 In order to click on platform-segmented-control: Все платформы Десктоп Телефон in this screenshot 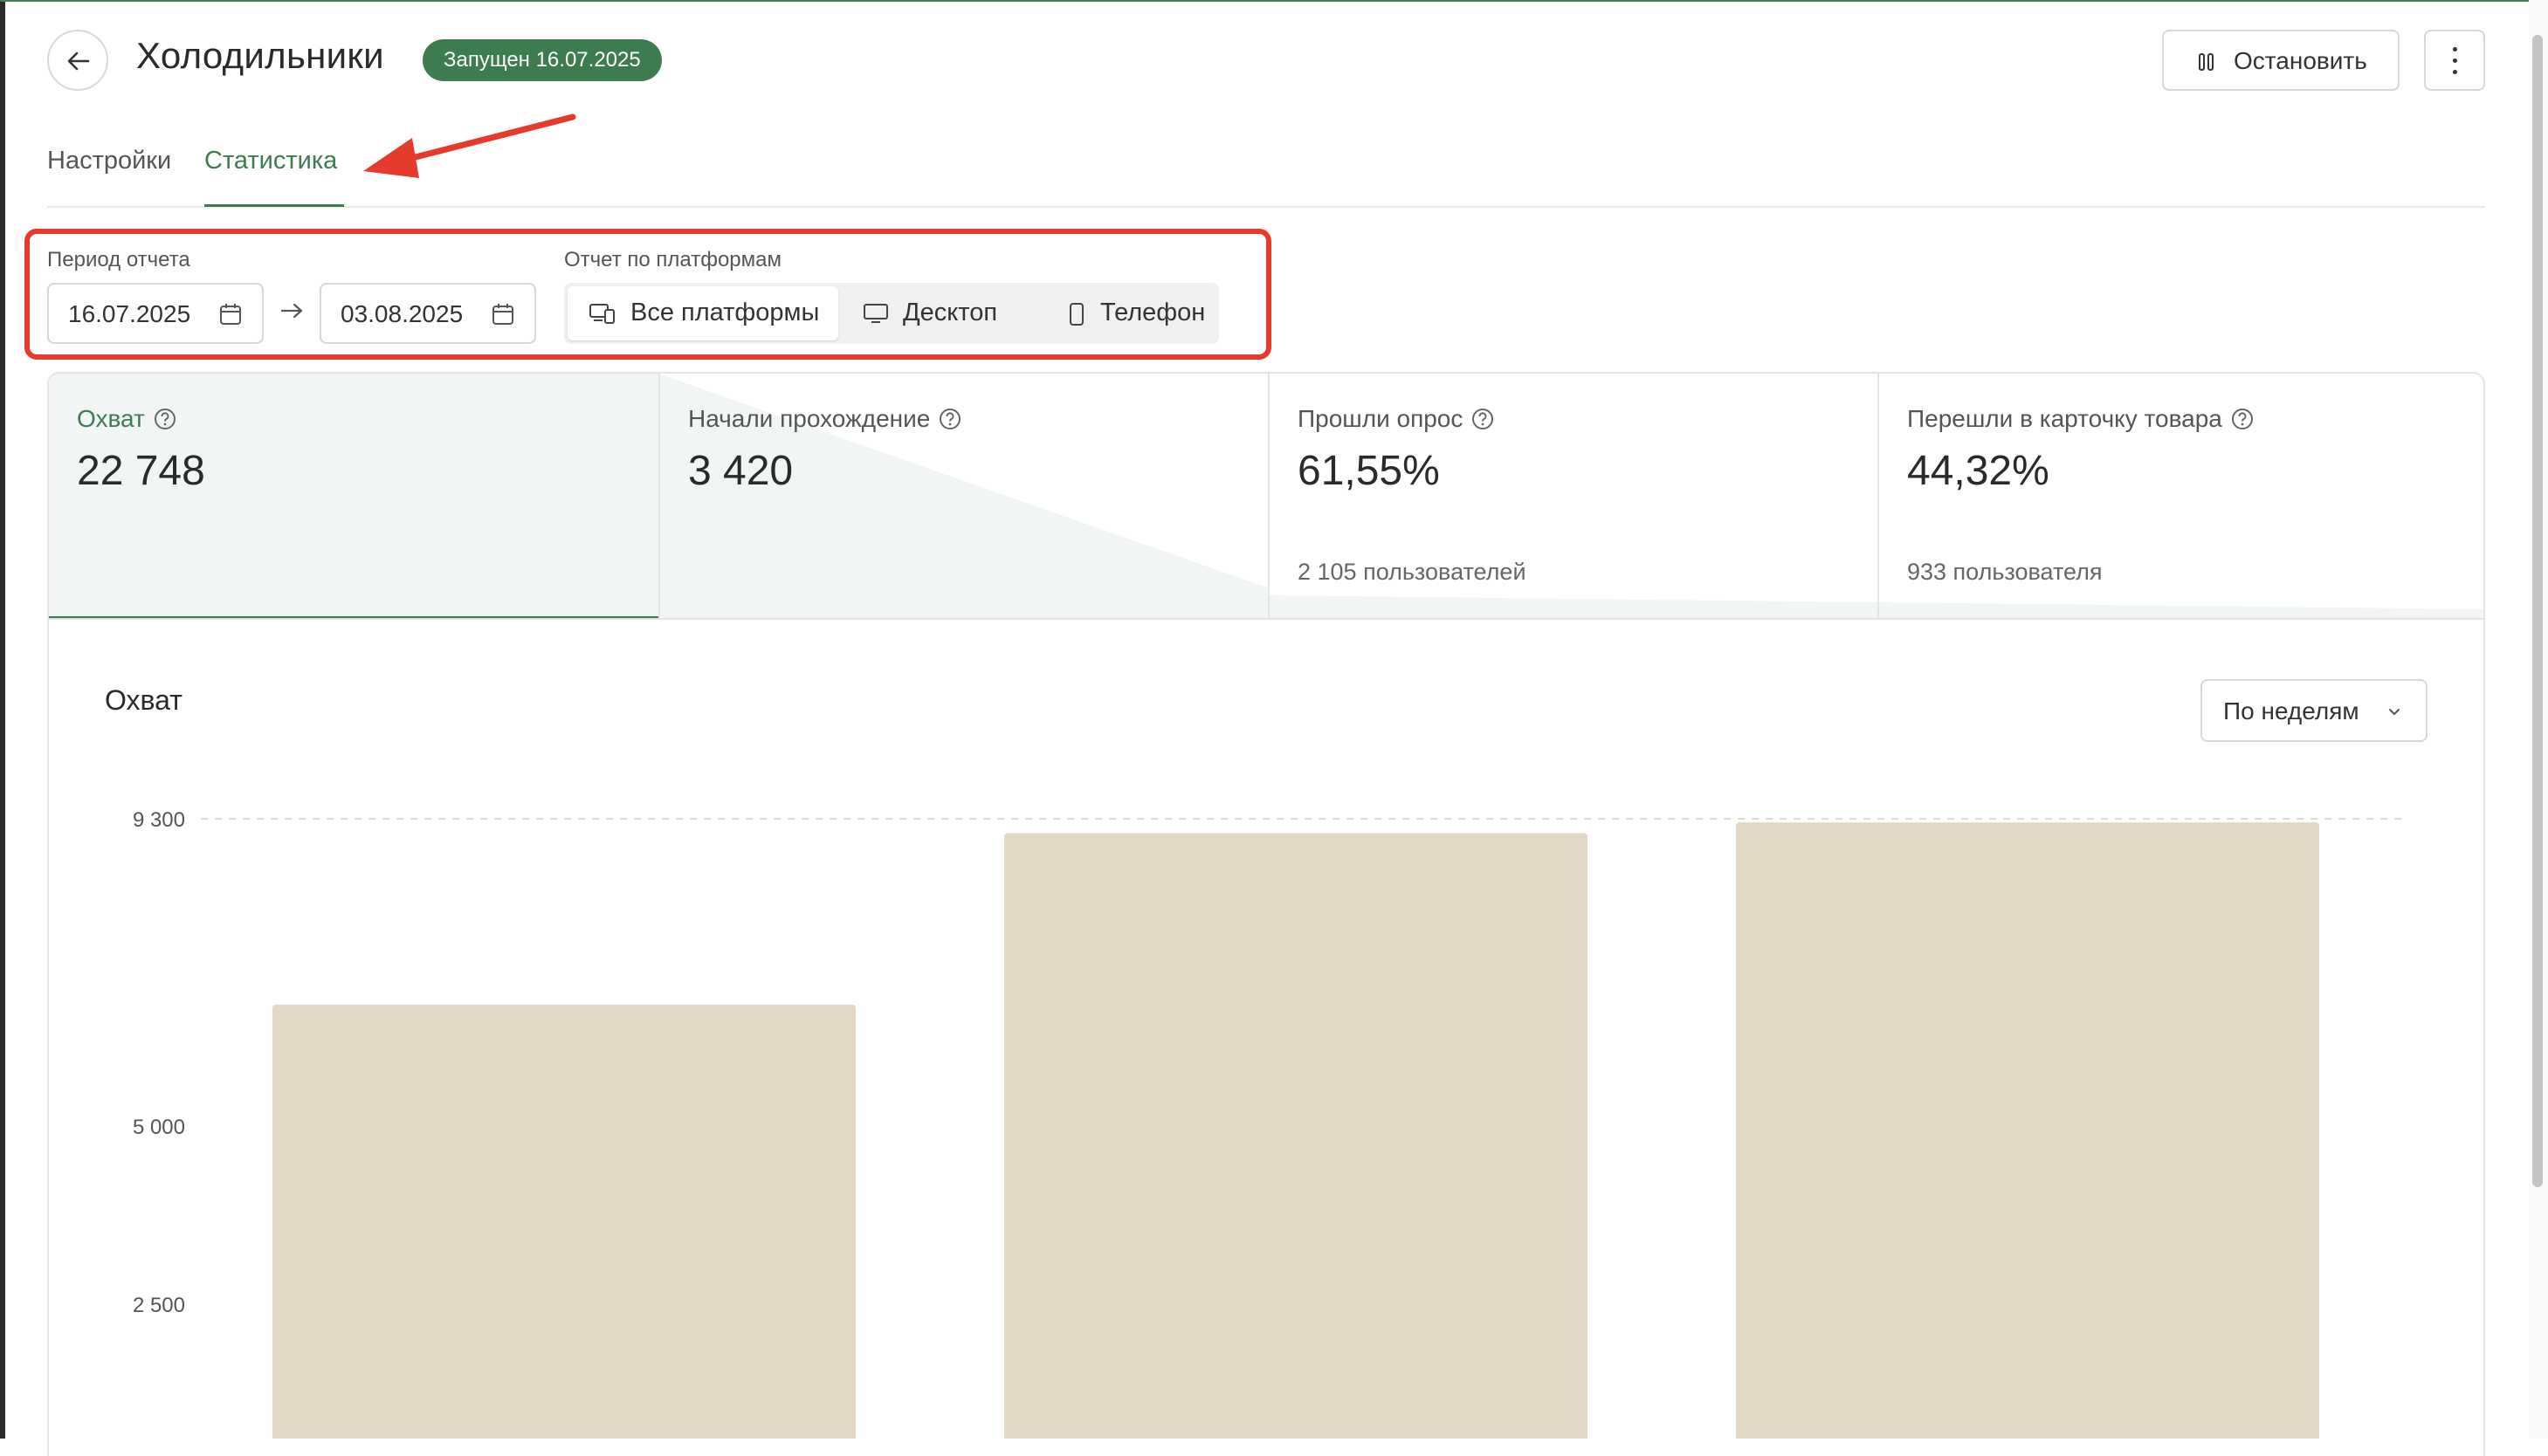, I will do `click(891, 313)`.